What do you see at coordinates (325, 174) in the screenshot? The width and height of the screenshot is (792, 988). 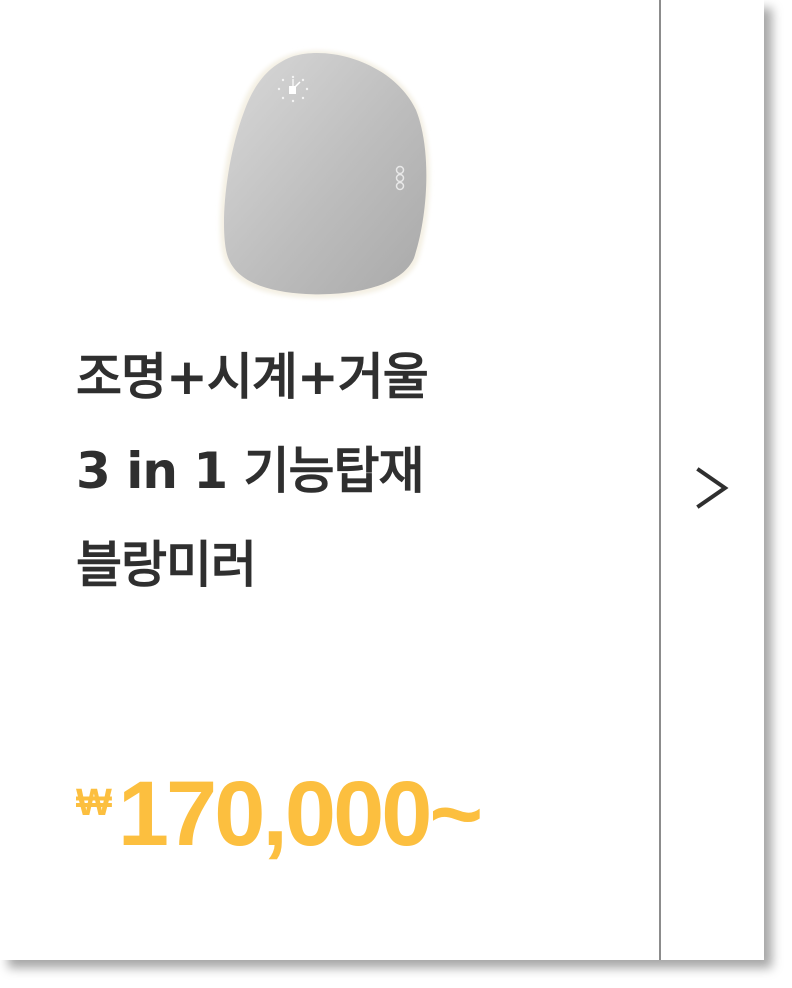 I see `round-mirror-with-clock-icon` at bounding box center [325, 174].